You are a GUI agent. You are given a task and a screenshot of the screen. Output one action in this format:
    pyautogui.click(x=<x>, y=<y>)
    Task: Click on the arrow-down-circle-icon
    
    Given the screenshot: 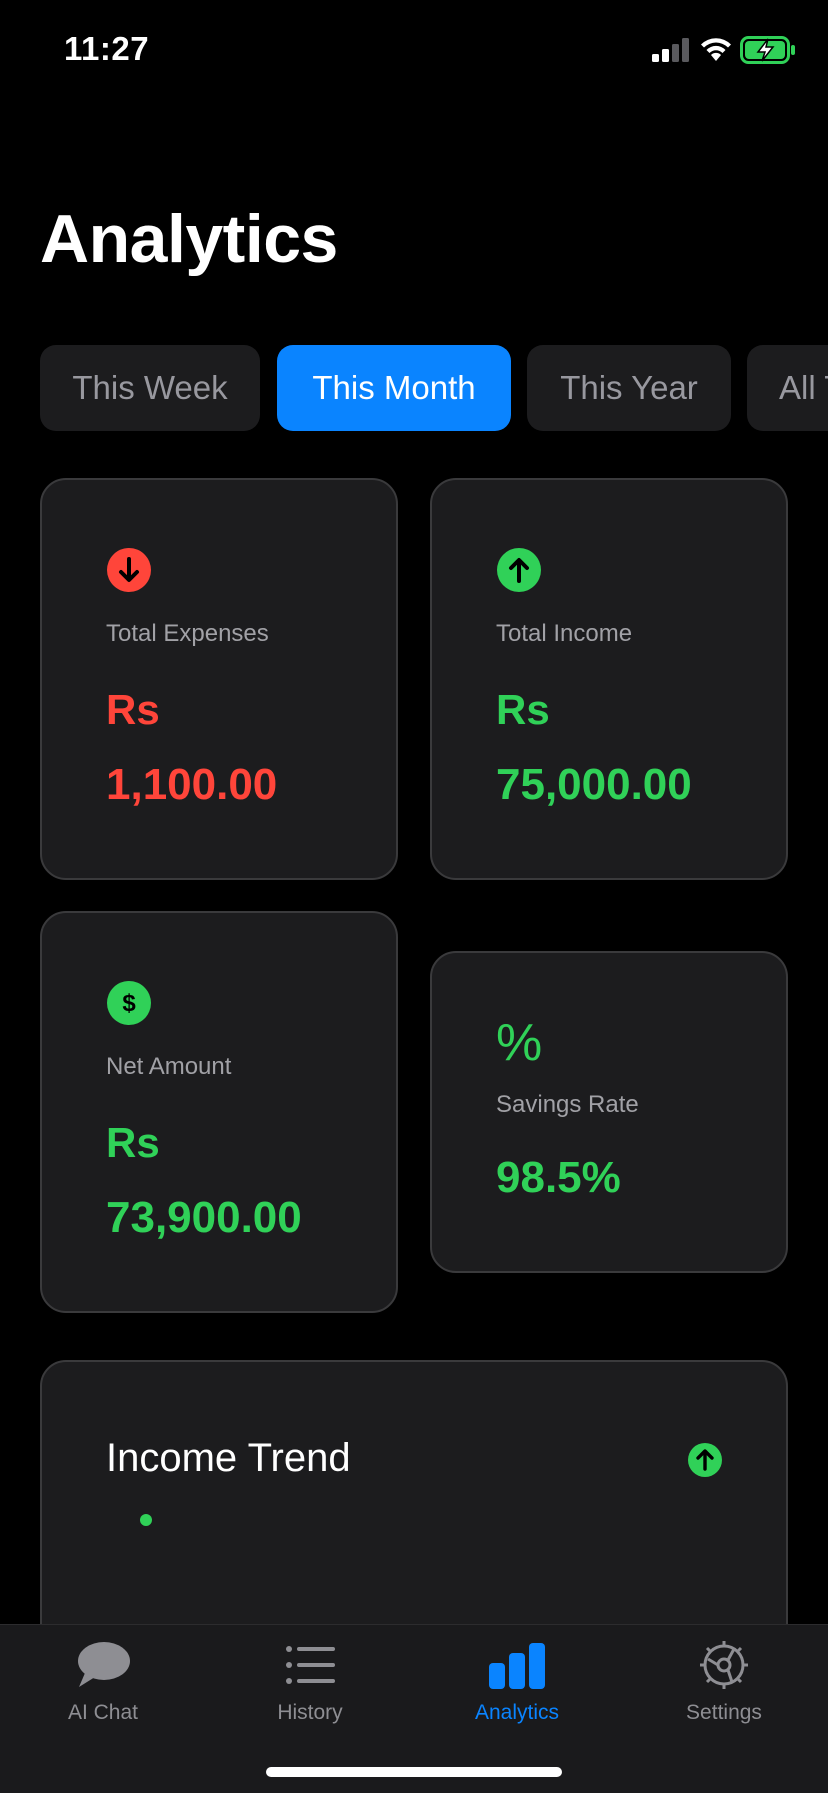 What is the action you would take?
    pyautogui.click(x=129, y=570)
    